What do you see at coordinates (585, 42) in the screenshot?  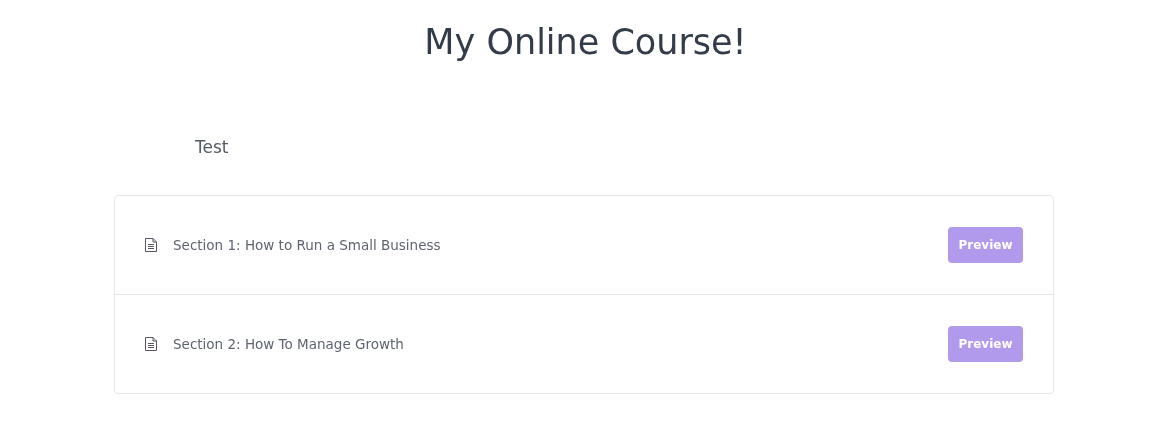 I see `page-title: My Online Course!` at bounding box center [585, 42].